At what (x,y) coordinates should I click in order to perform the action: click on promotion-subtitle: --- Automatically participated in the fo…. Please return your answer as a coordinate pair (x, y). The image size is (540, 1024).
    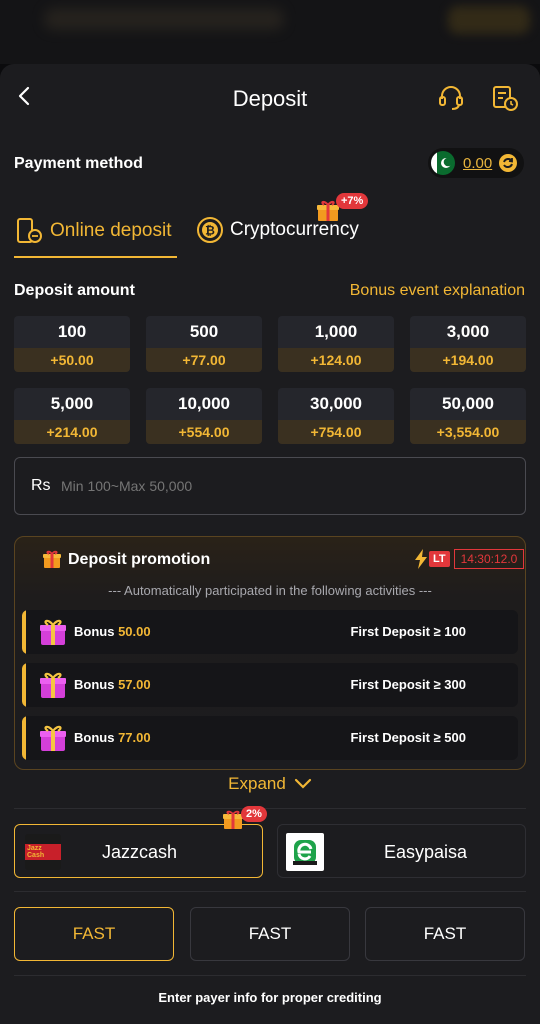
    Looking at the image, I should click on (270, 590).